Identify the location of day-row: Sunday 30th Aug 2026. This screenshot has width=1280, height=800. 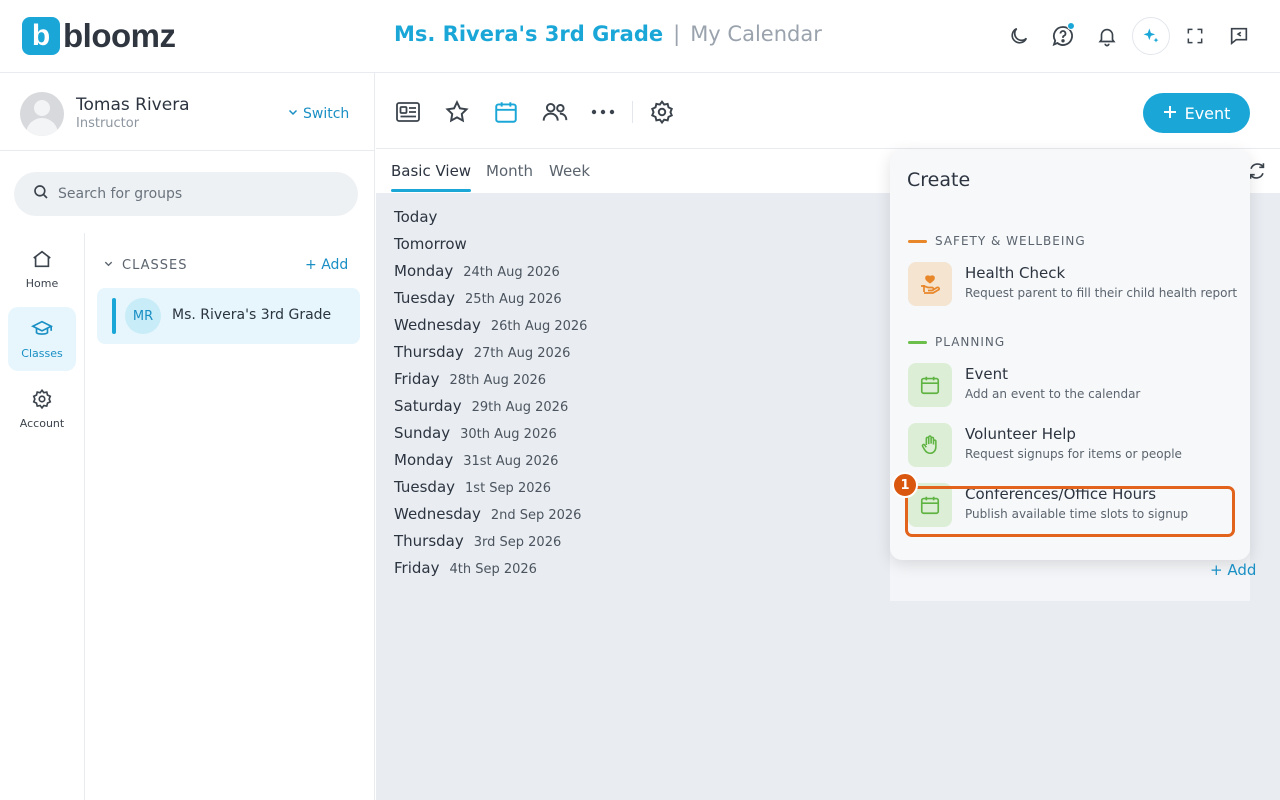
(475, 433).